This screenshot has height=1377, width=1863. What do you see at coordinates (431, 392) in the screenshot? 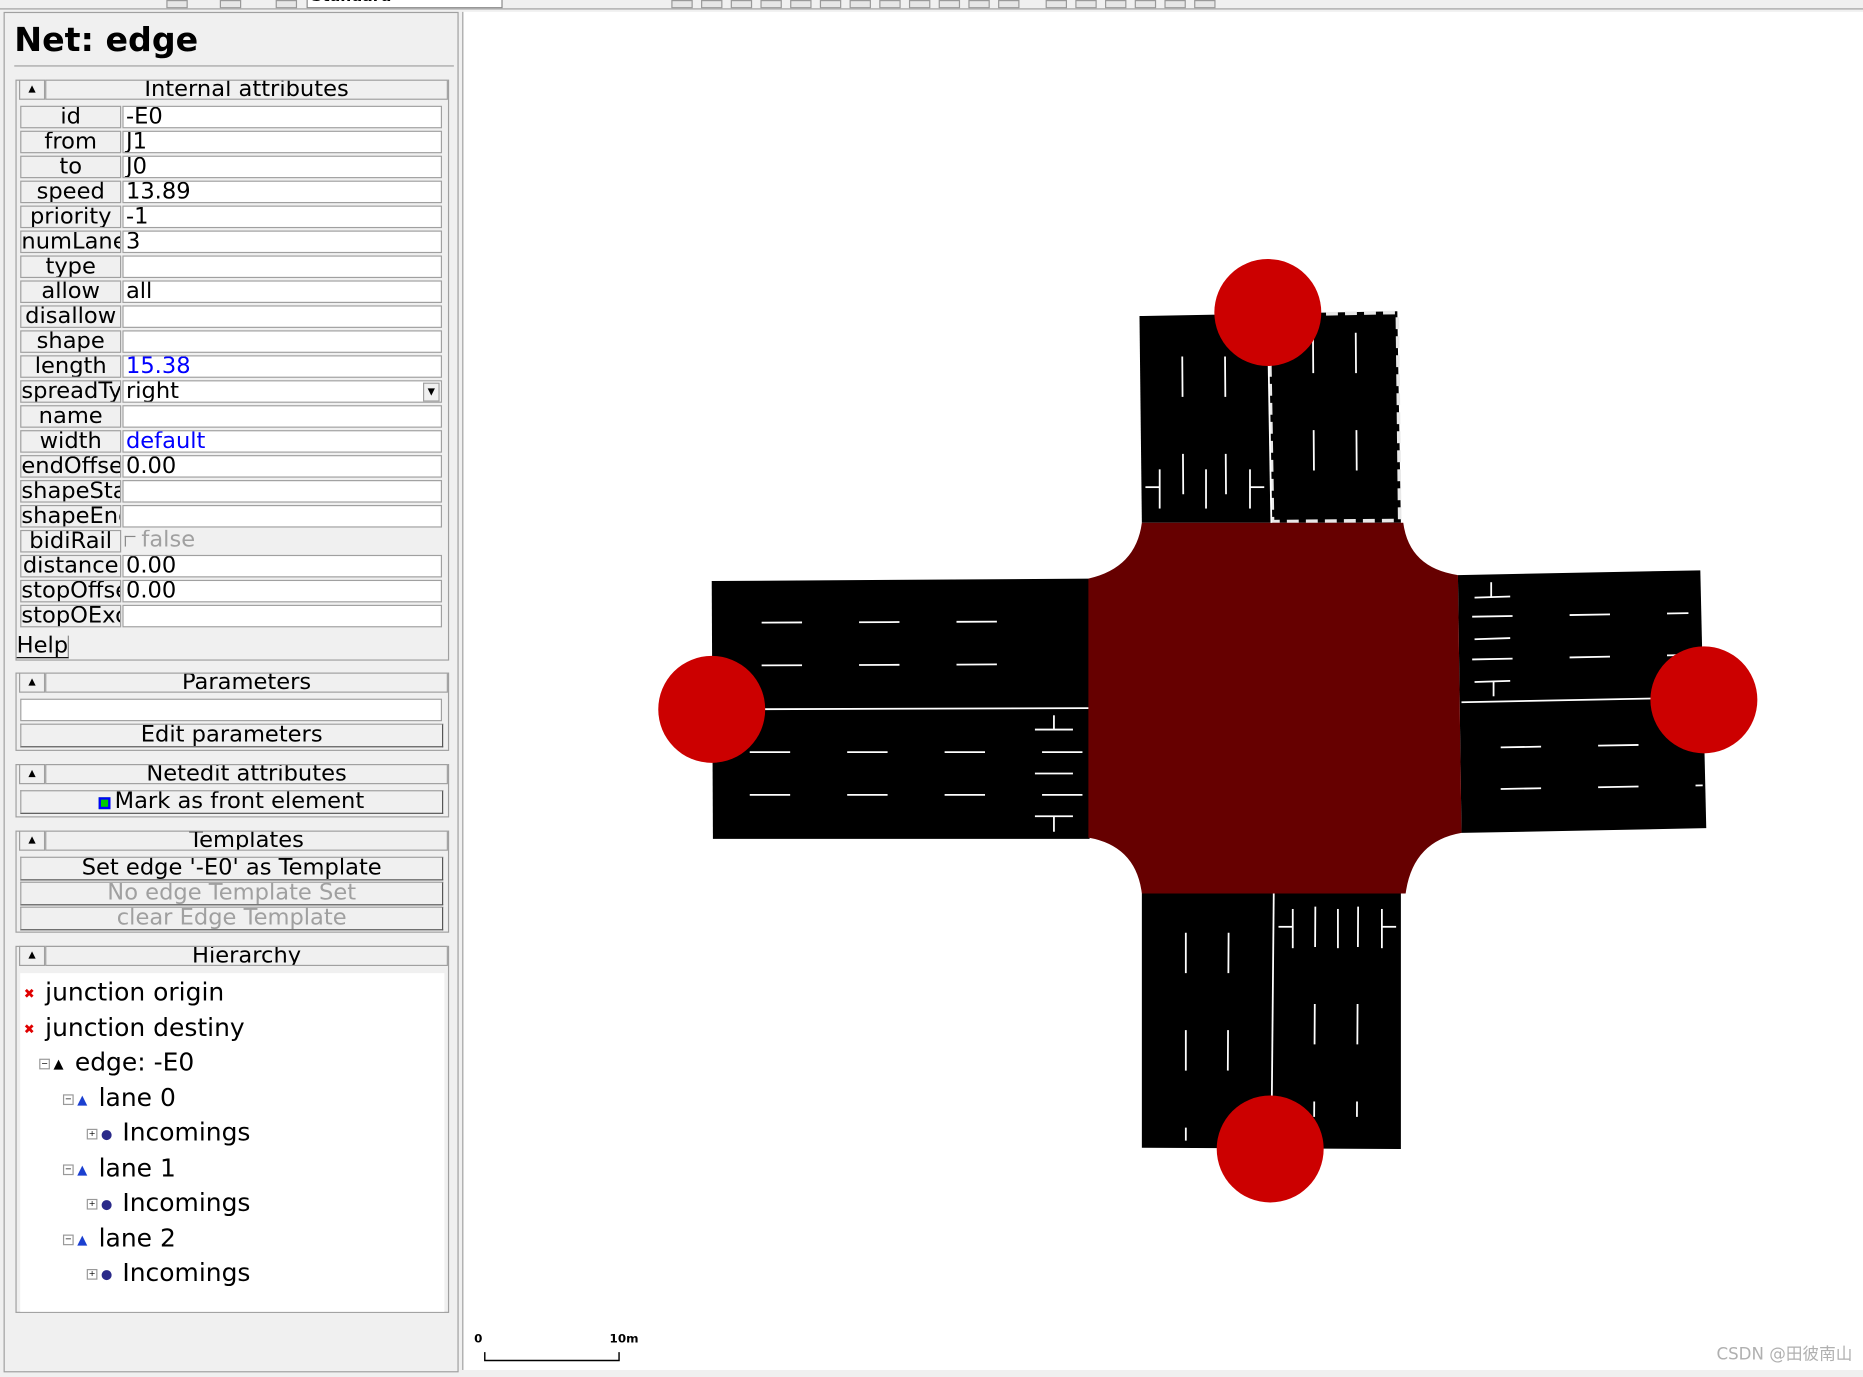
I see `chevron-down-icon: ▼` at bounding box center [431, 392].